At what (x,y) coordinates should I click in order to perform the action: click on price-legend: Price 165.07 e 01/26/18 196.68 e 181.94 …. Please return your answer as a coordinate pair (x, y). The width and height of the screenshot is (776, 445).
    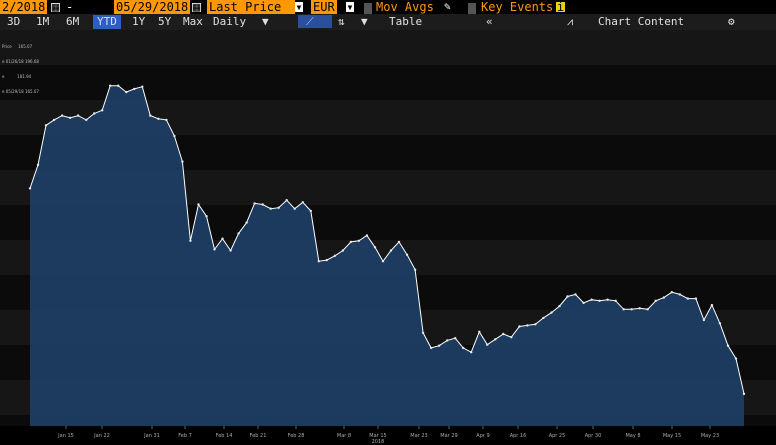
    Looking at the image, I should click on (20, 66).